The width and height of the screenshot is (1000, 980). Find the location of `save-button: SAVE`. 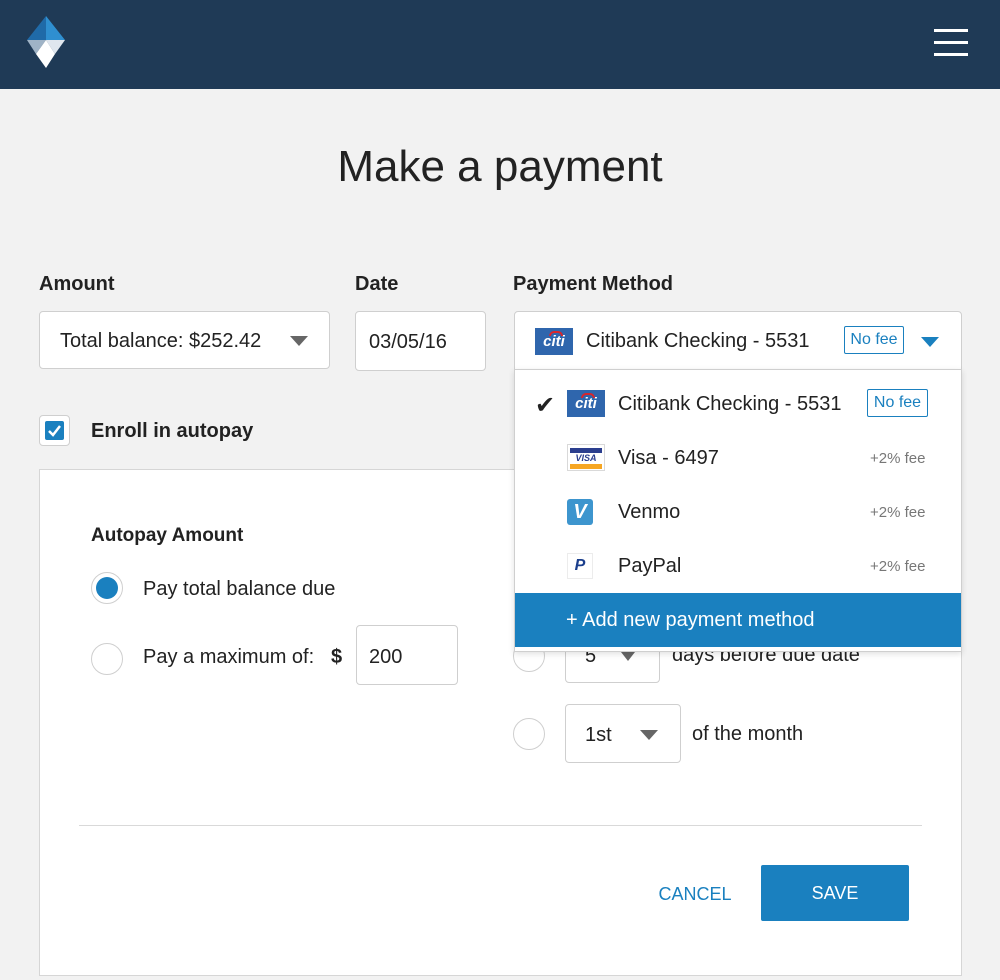

save-button: SAVE is located at coordinates (835, 893).